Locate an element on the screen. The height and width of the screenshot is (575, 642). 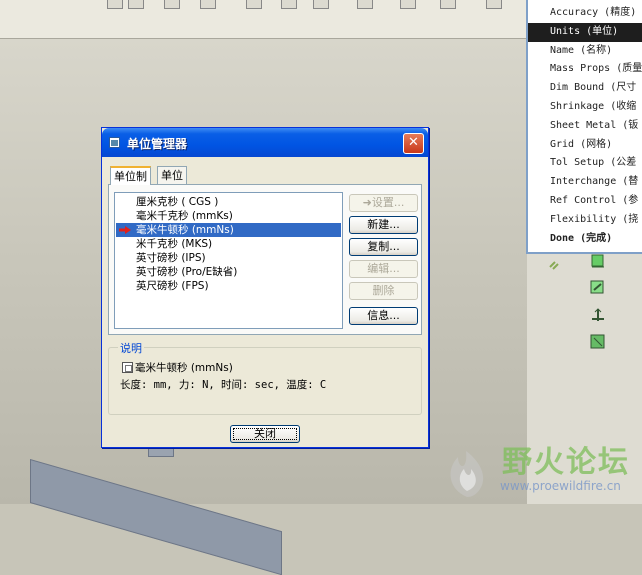
sketch-icon is located at coordinates (598, 287).